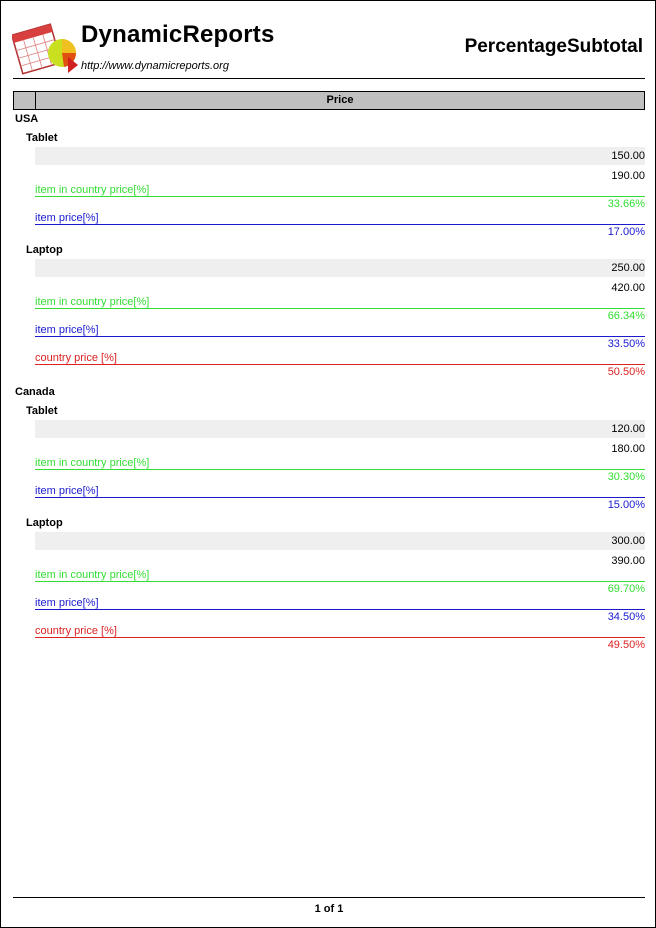  I want to click on country-group-header: Canada, so click(35, 392).